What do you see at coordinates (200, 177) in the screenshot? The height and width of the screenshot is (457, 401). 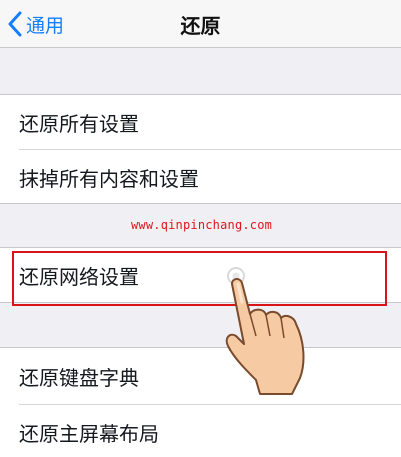 I see `erase-all-content-row: 抹掉所有内容和设置` at bounding box center [200, 177].